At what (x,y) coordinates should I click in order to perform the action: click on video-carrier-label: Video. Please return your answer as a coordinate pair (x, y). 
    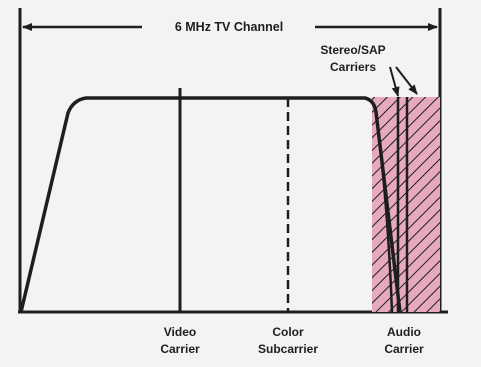
    Looking at the image, I should click on (180, 332).